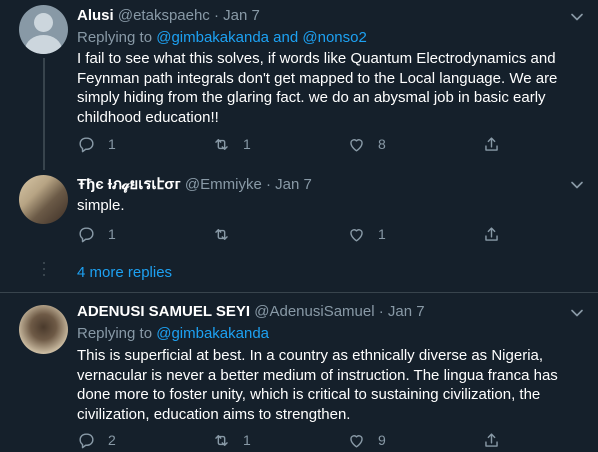 This screenshot has width=598, height=452. I want to click on retweet-button, so click(227, 234).